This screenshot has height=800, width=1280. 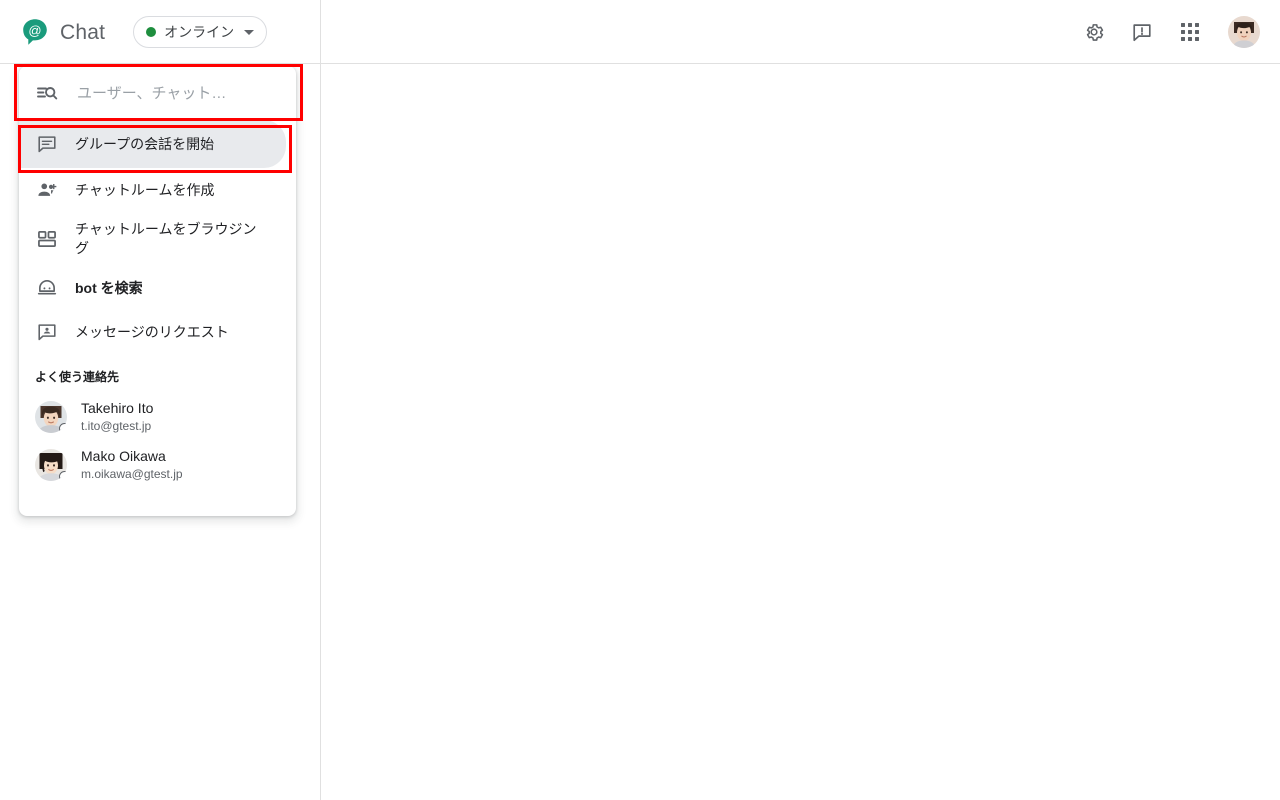 What do you see at coordinates (1190, 32) in the screenshot?
I see `apps-button` at bounding box center [1190, 32].